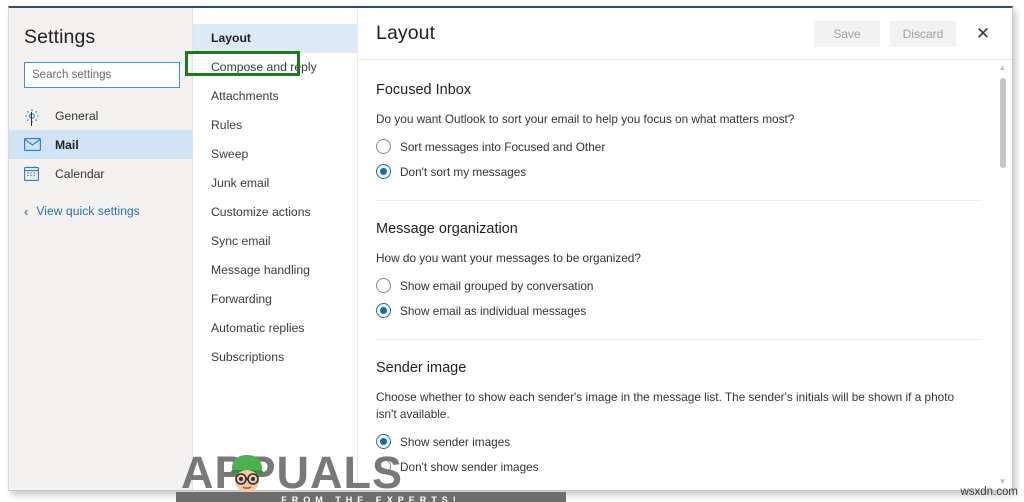 This screenshot has width=1024, height=502. What do you see at coordinates (67, 144) in the screenshot?
I see `sidebar-item-label: Mail` at bounding box center [67, 144].